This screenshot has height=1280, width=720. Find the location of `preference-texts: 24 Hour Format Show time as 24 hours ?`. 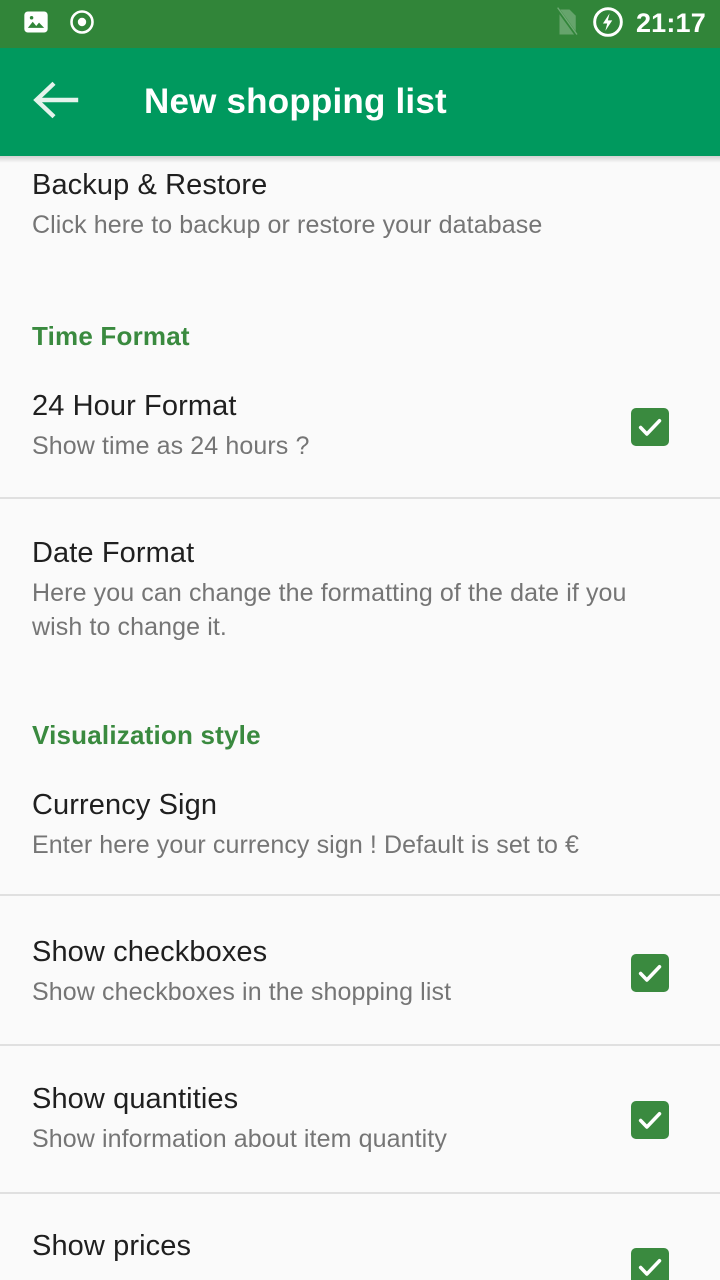

preference-texts: 24 Hour Format Show time as 24 hours ? is located at coordinates (322, 426).